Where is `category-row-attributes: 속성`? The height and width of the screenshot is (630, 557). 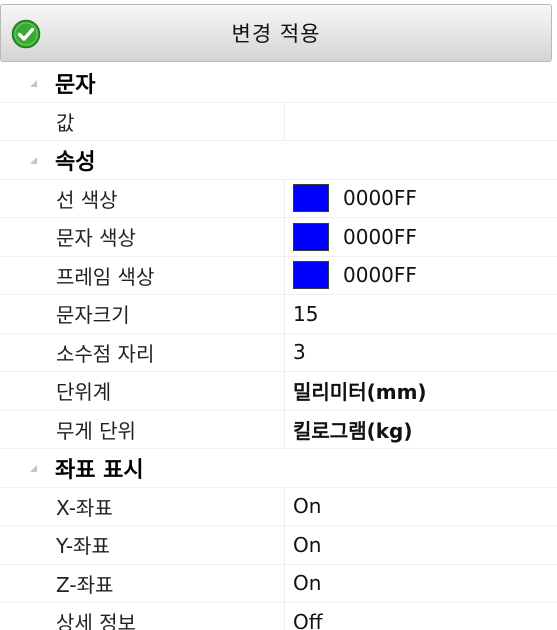 category-row-attributes: 속성 is located at coordinates (278, 160).